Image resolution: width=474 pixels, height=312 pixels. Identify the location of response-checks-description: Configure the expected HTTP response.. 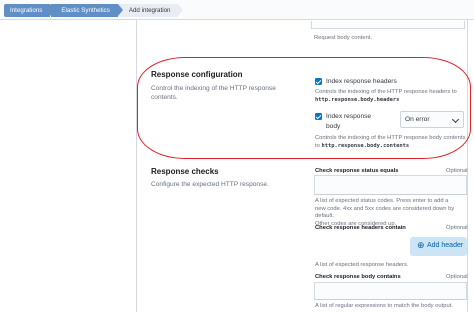
(210, 184).